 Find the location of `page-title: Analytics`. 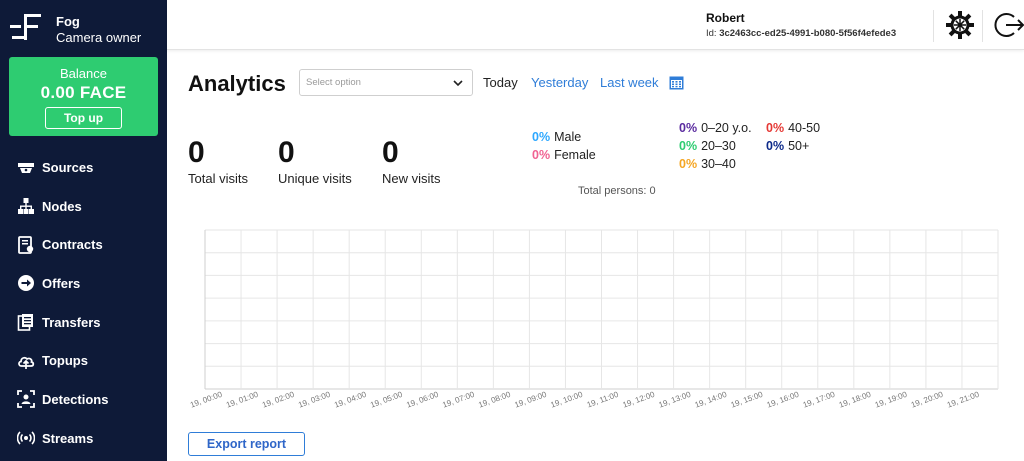

page-title: Analytics is located at coordinates (237, 83).